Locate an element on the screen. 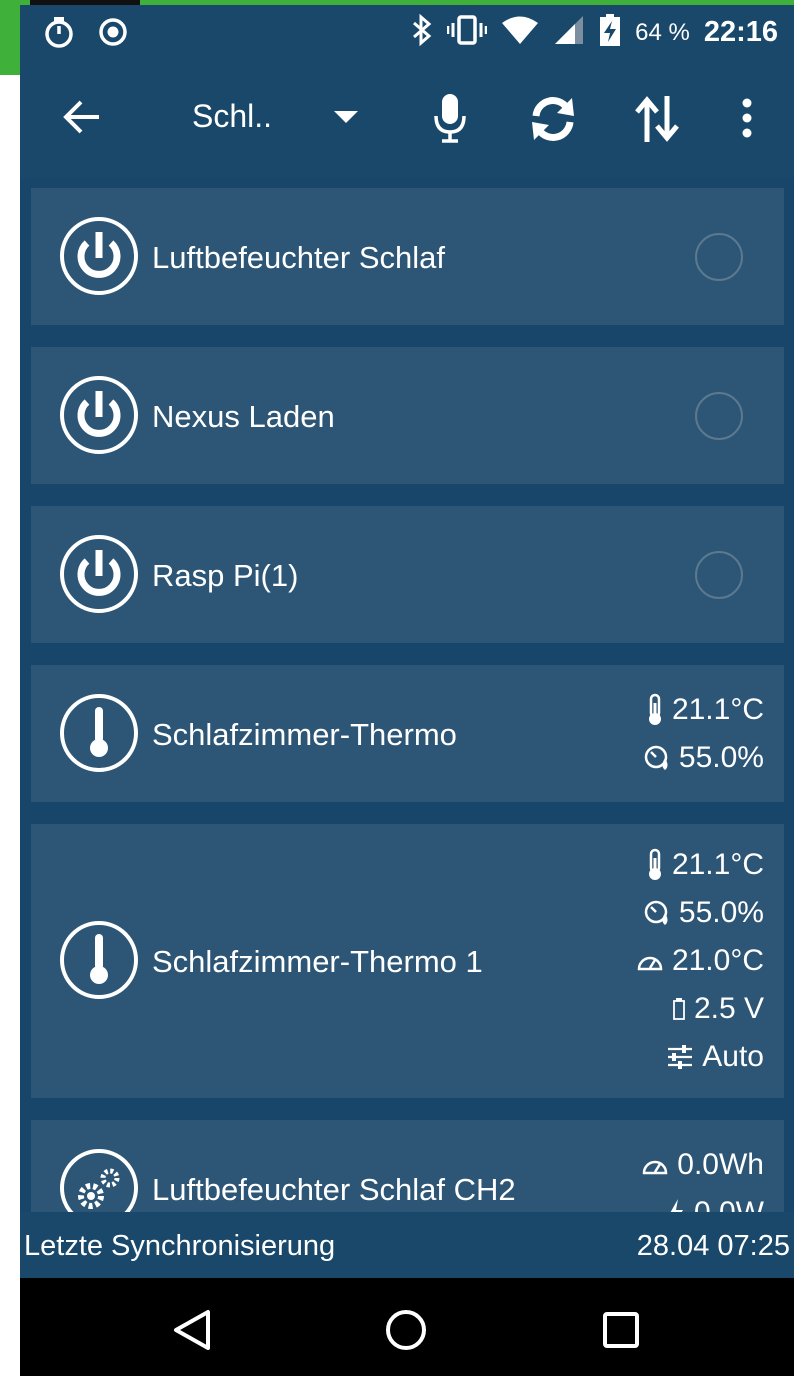 The width and height of the screenshot is (794, 1376). voice-button is located at coordinates (450, 118).